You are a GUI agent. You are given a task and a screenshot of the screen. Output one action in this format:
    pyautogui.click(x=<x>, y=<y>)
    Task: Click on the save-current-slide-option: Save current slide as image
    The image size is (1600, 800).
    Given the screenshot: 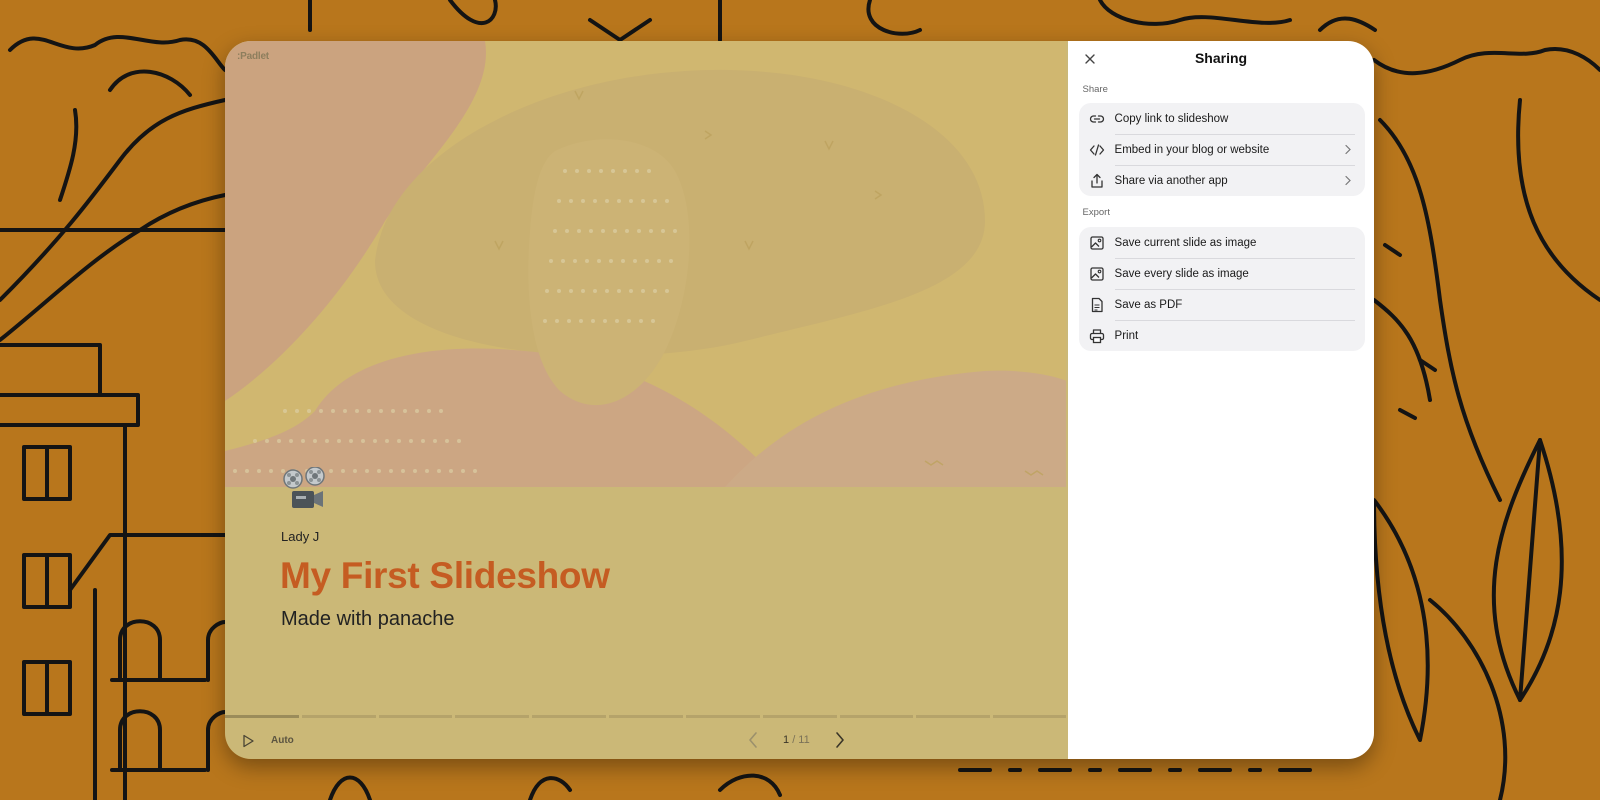 What is the action you would take?
    pyautogui.click(x=1222, y=242)
    